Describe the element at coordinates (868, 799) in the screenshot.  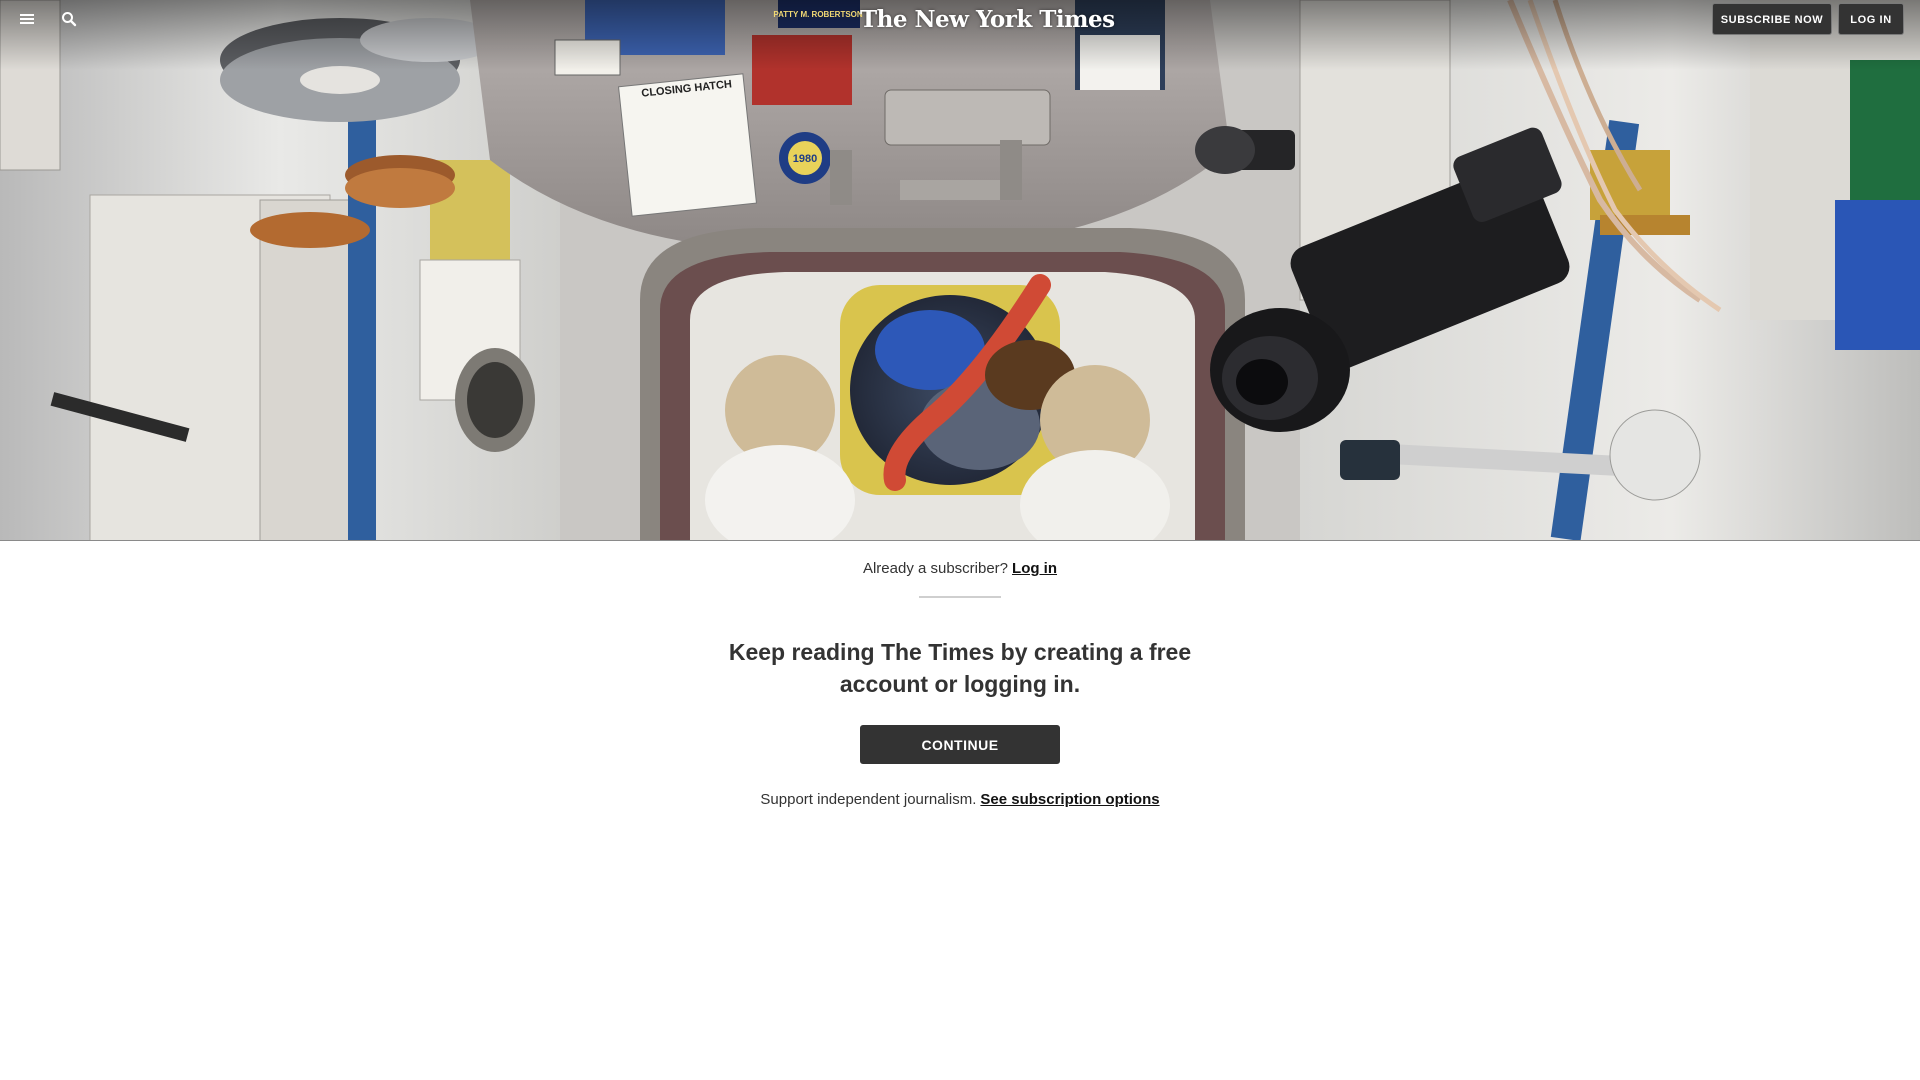
I see `support-text: Support independent journalism.` at that location.